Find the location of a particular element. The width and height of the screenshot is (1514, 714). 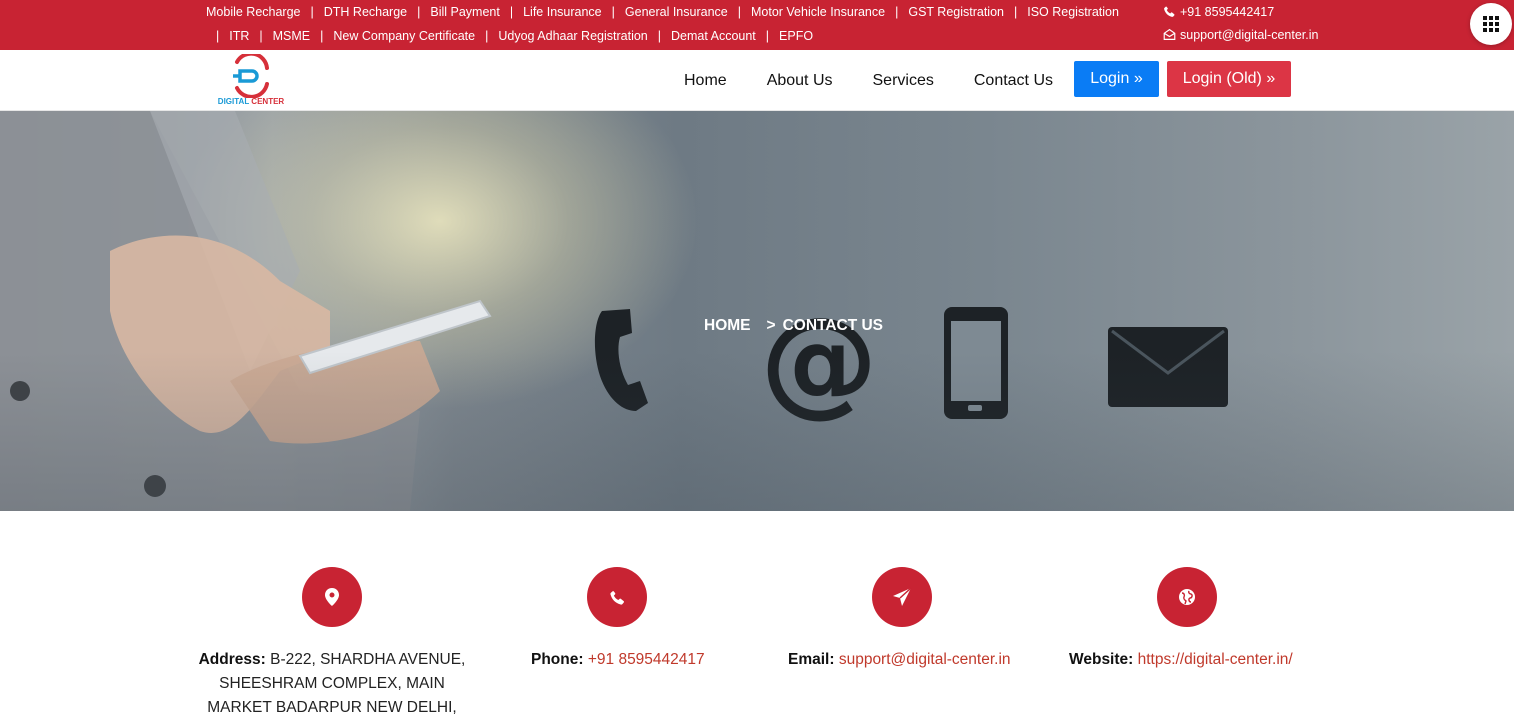

email-value-link: support@digital-center.in is located at coordinates (925, 659).